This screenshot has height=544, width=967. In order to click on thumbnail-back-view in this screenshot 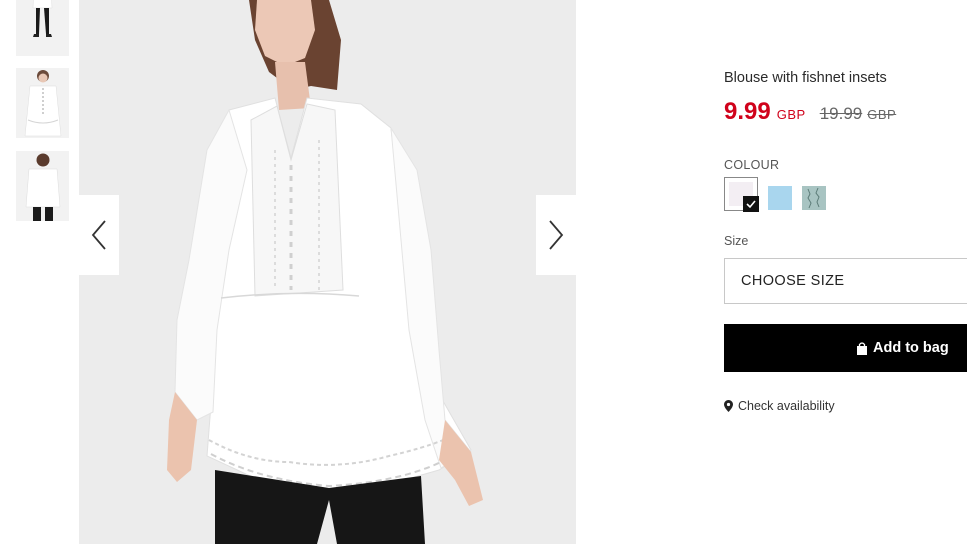, I will do `click(42, 186)`.